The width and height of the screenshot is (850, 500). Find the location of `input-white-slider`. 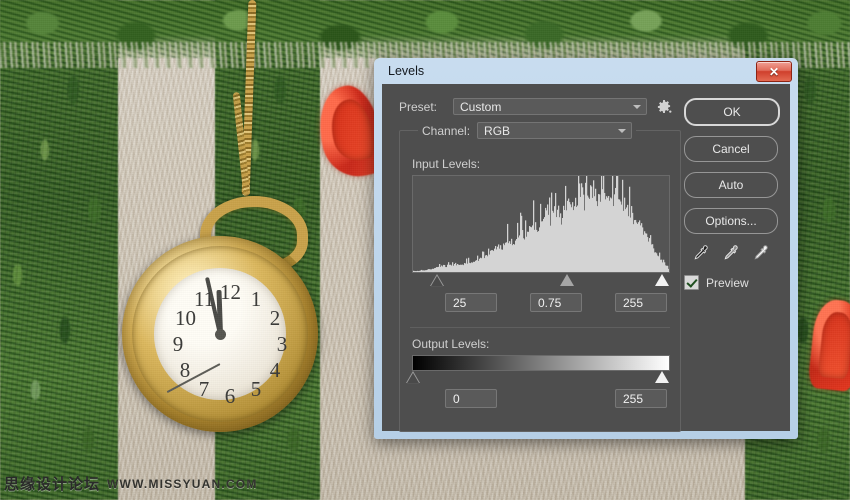

input-white-slider is located at coordinates (662, 280).